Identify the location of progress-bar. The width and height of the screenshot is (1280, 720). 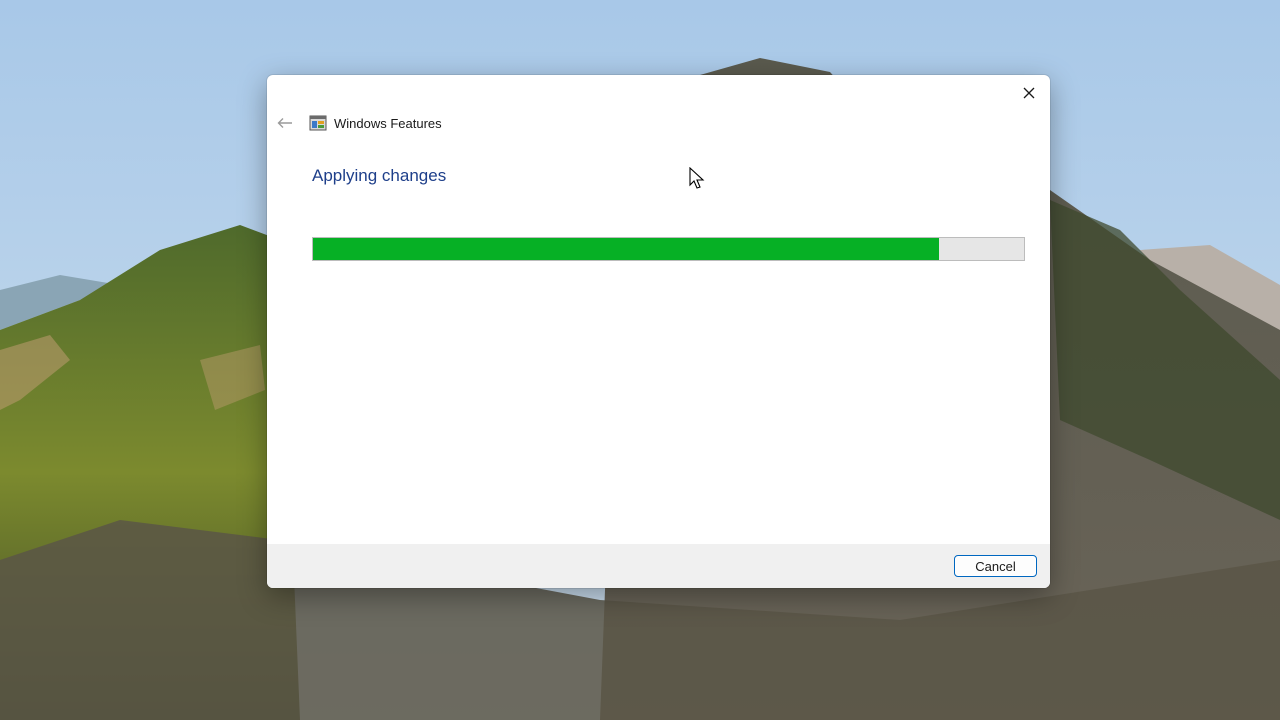
(668, 249).